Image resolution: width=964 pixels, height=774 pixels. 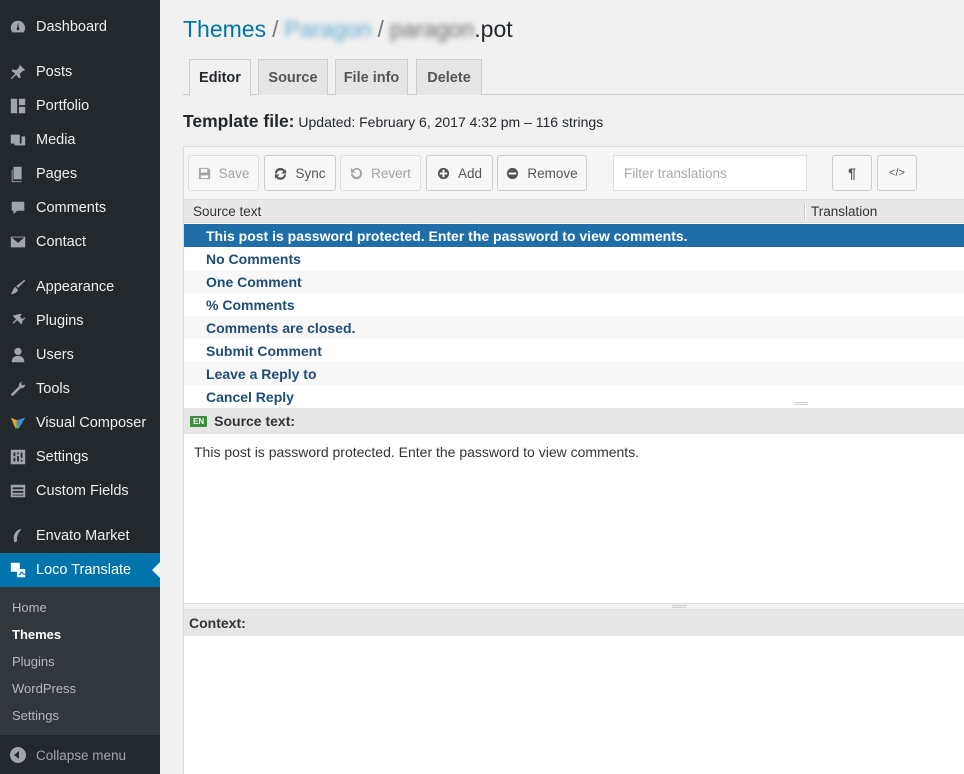 What do you see at coordinates (84, 570) in the screenshot?
I see `sidebar-item-label: Loco Translate` at bounding box center [84, 570].